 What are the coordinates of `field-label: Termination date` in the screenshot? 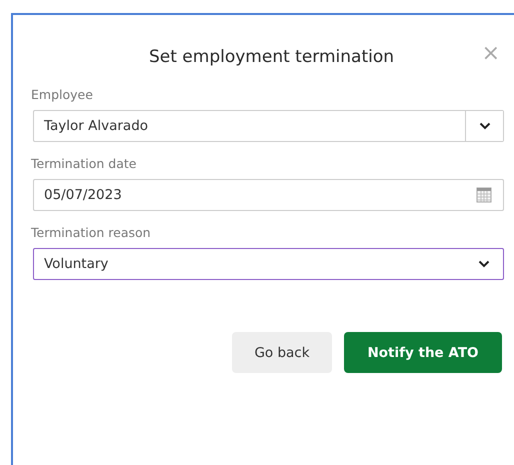 It's located at (84, 163).